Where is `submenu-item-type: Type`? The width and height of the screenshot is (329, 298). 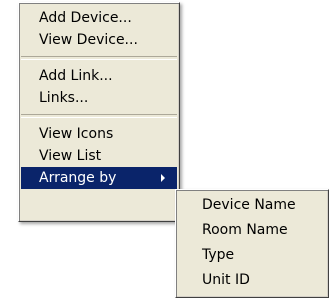
submenu-item-type: Type is located at coordinates (252, 255).